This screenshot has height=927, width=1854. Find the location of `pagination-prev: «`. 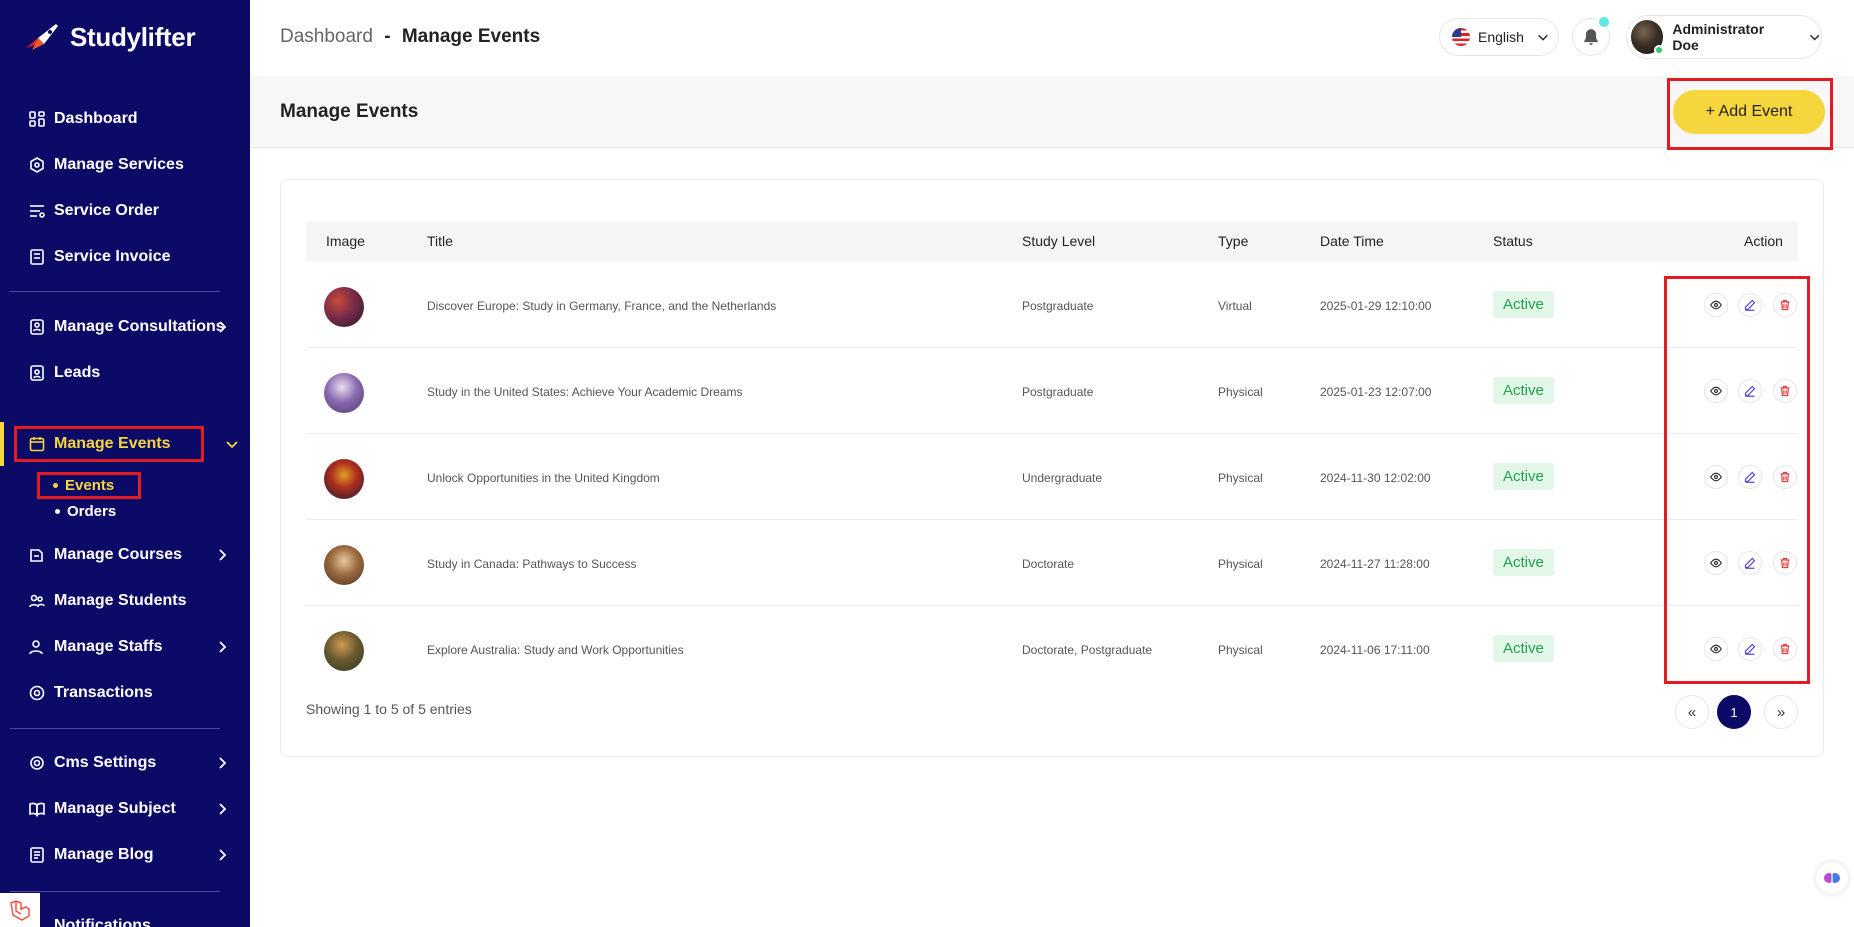

pagination-prev: « is located at coordinates (1692, 712).